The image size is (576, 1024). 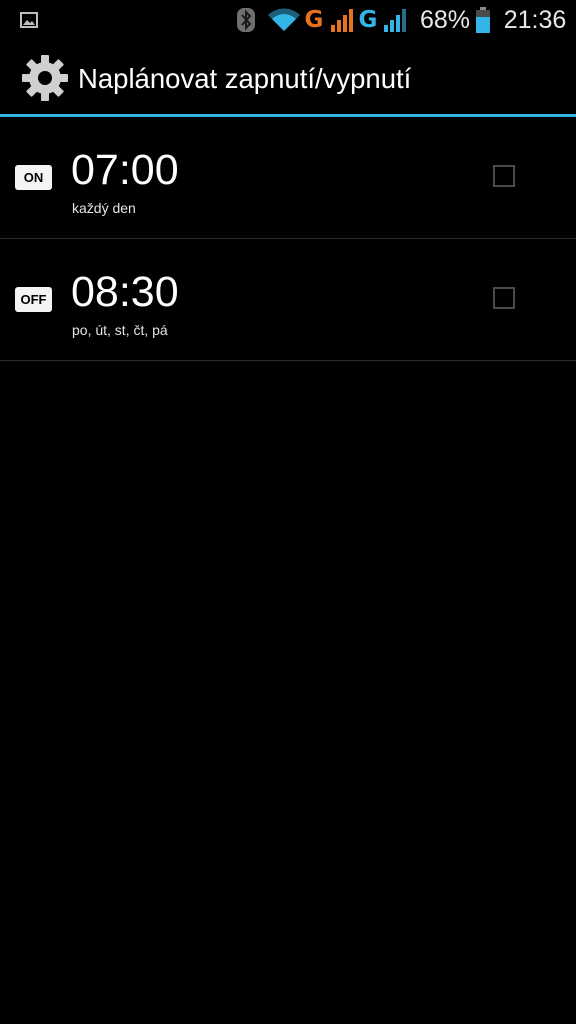 I want to click on battery-percent: 68%, so click(x=445, y=20).